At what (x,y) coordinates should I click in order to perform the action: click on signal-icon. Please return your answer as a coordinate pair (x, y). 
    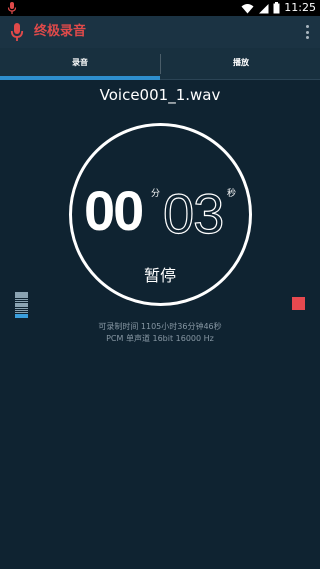
    Looking at the image, I should click on (264, 8).